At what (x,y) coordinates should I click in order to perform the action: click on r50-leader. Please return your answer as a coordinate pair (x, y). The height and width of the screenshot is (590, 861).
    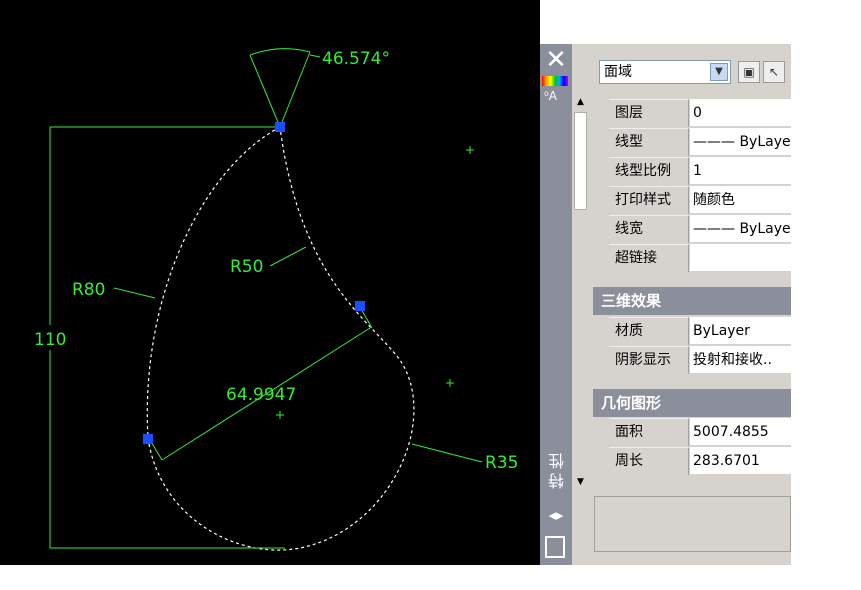
    Looking at the image, I should click on (288, 256).